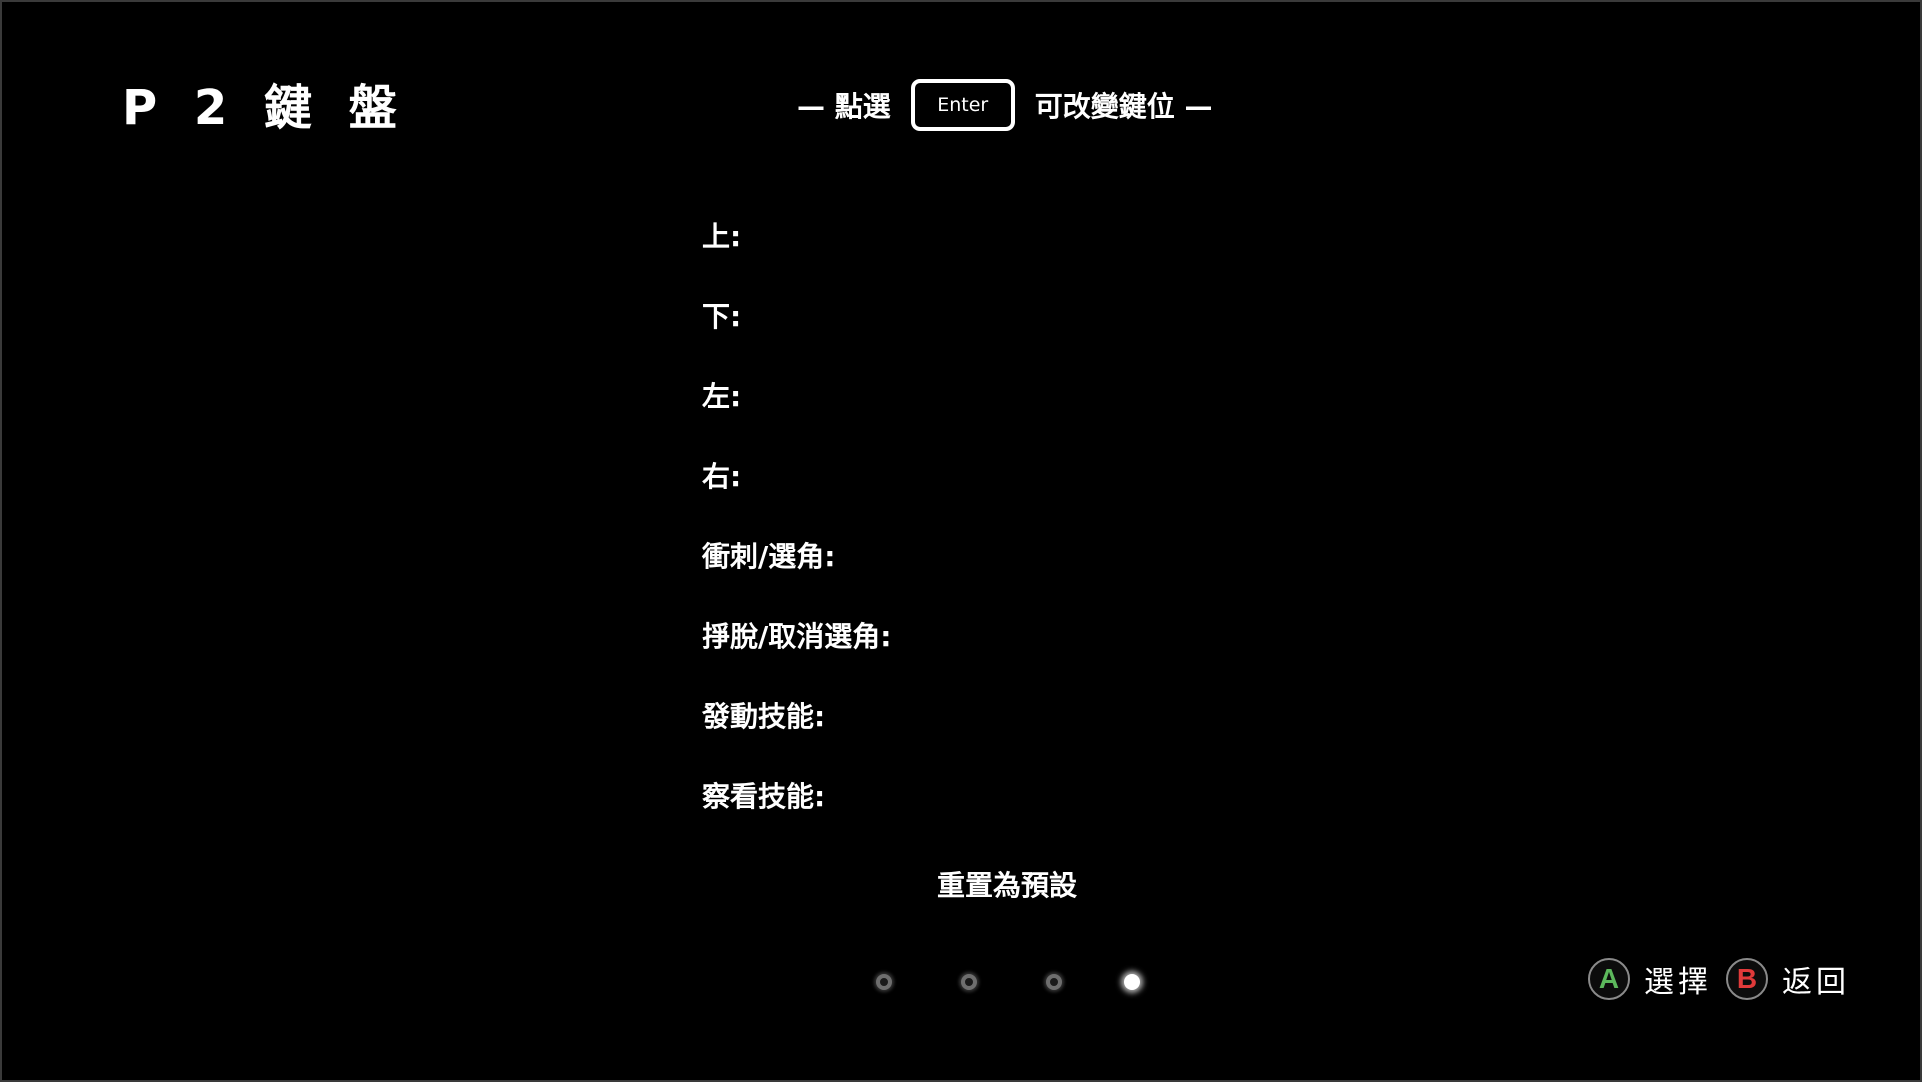 Image resolution: width=1922 pixels, height=1082 pixels. What do you see at coordinates (1052, 255) in the screenshot?
I see `binding-row-up: 上:` at bounding box center [1052, 255].